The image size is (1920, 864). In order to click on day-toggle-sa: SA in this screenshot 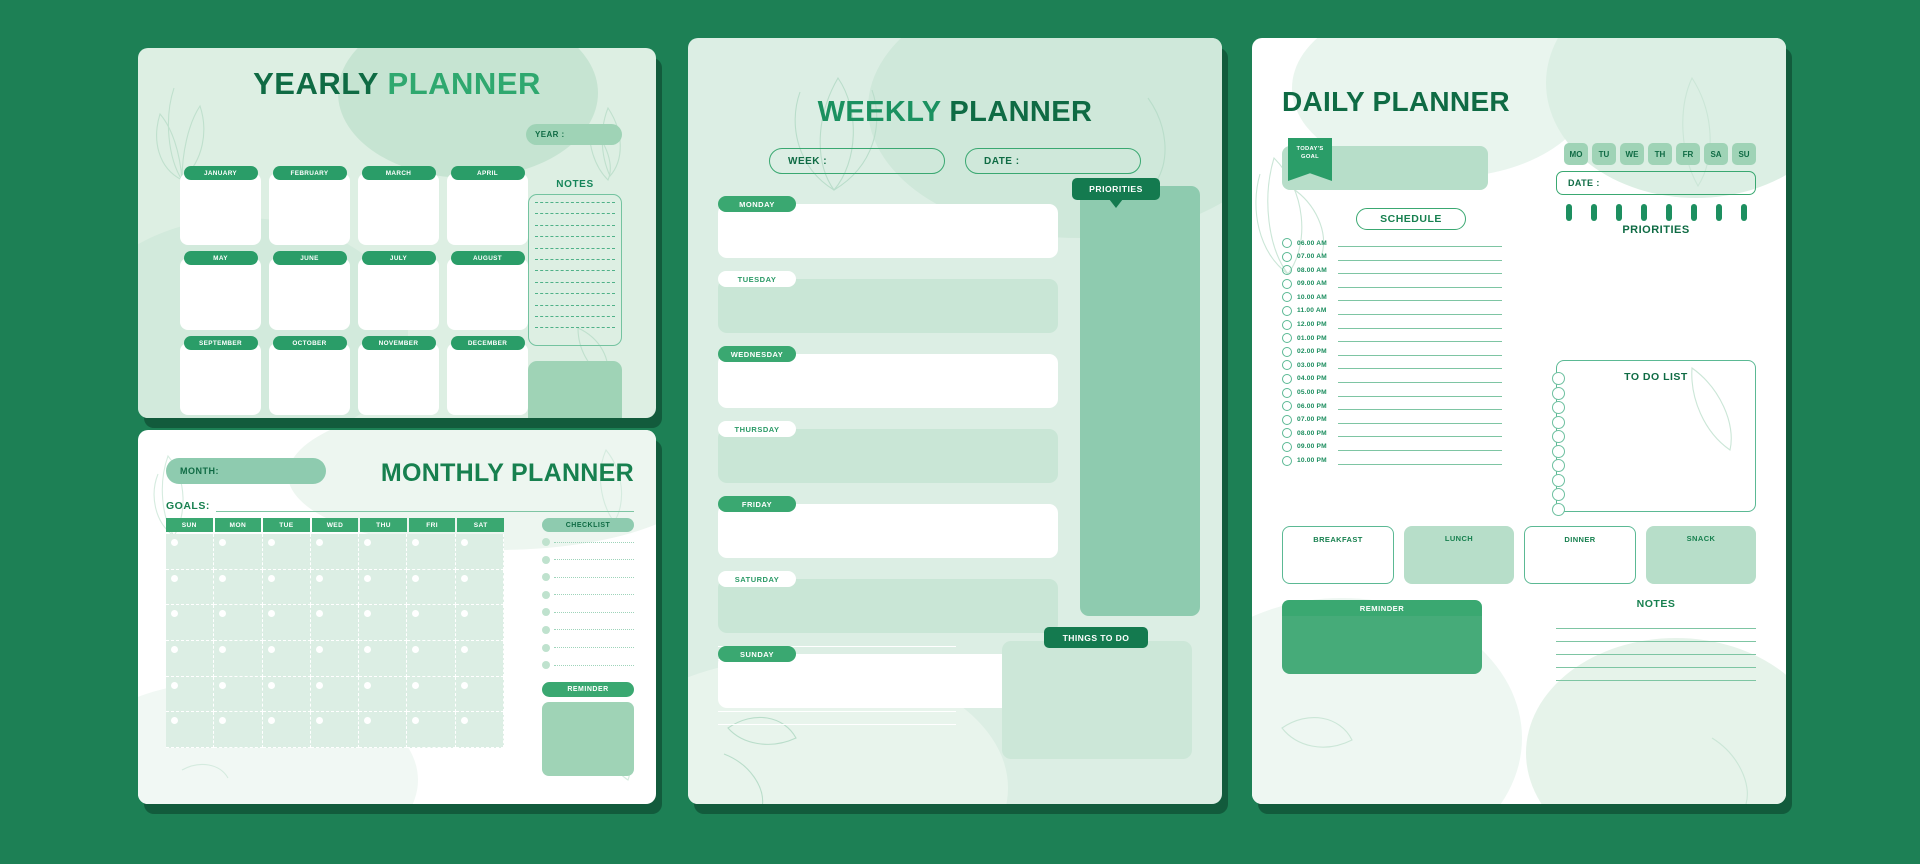, I will do `click(1716, 154)`.